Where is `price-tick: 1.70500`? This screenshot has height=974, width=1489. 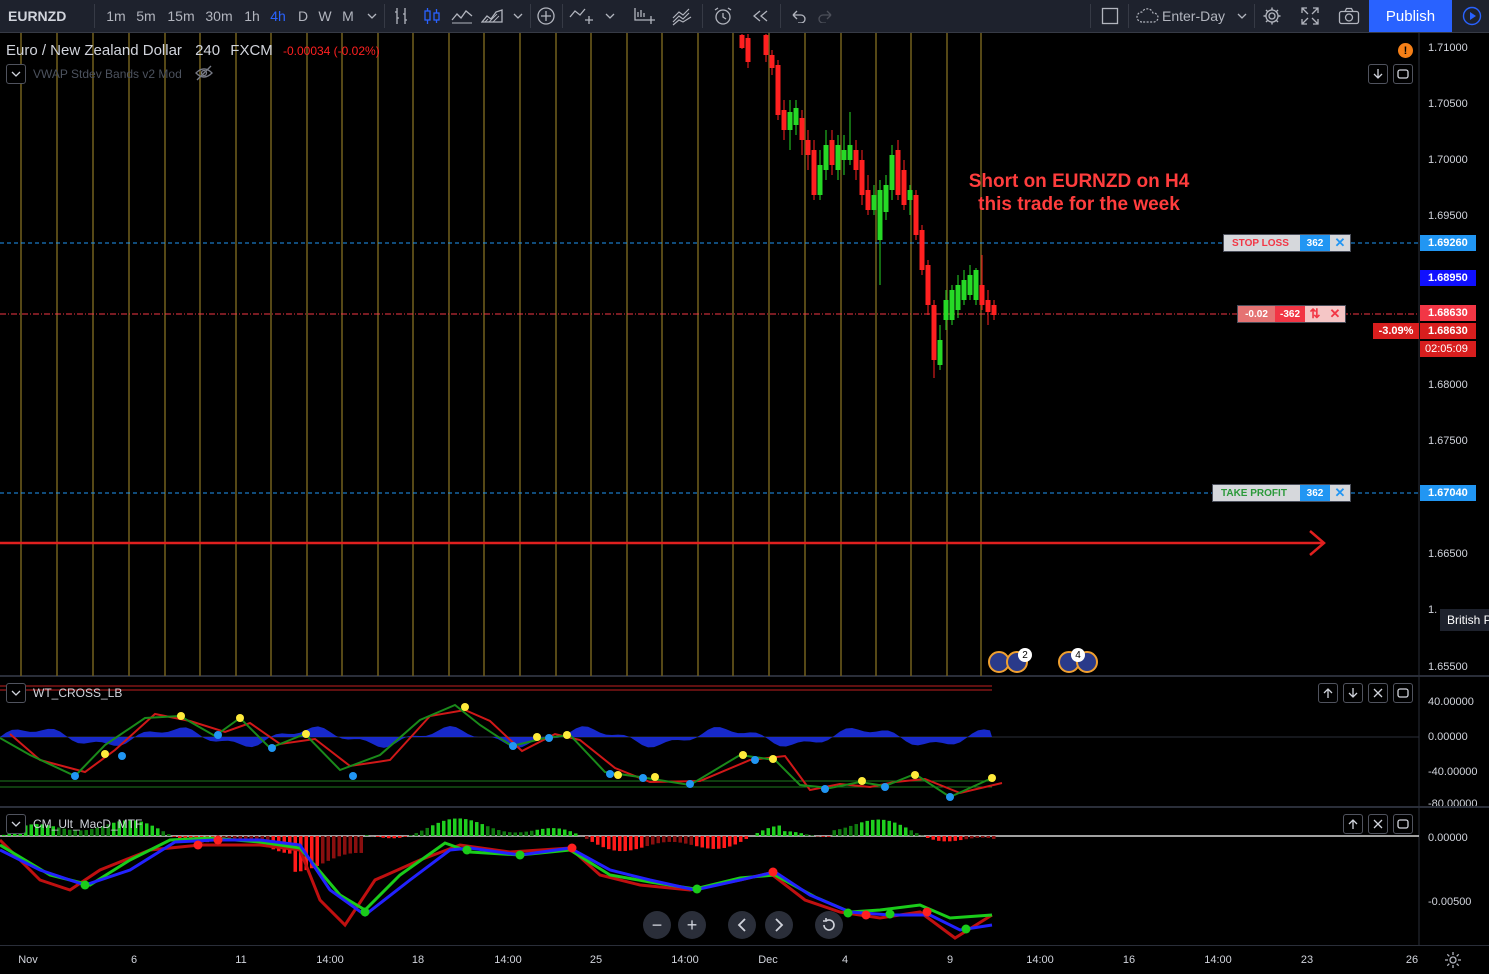
price-tick: 1.70500 is located at coordinates (1448, 104).